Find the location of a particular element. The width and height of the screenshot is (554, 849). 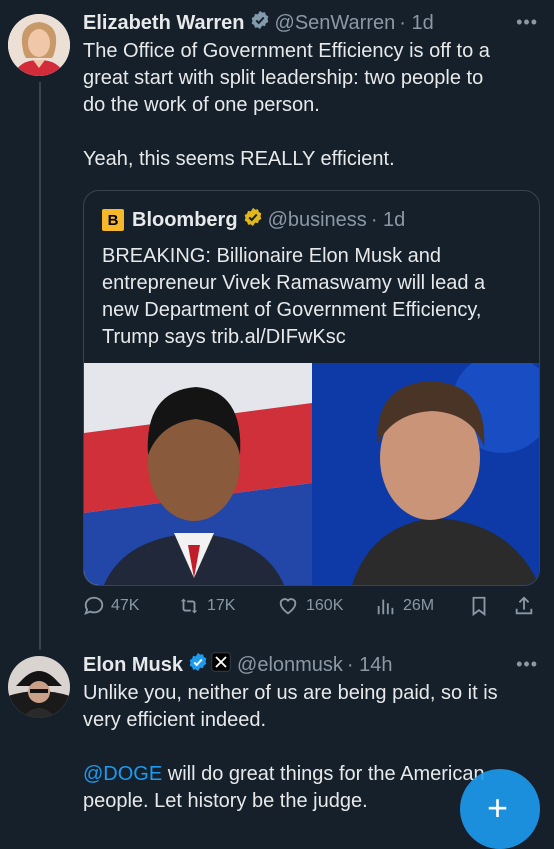

photo-elon-musk is located at coordinates (425, 474).